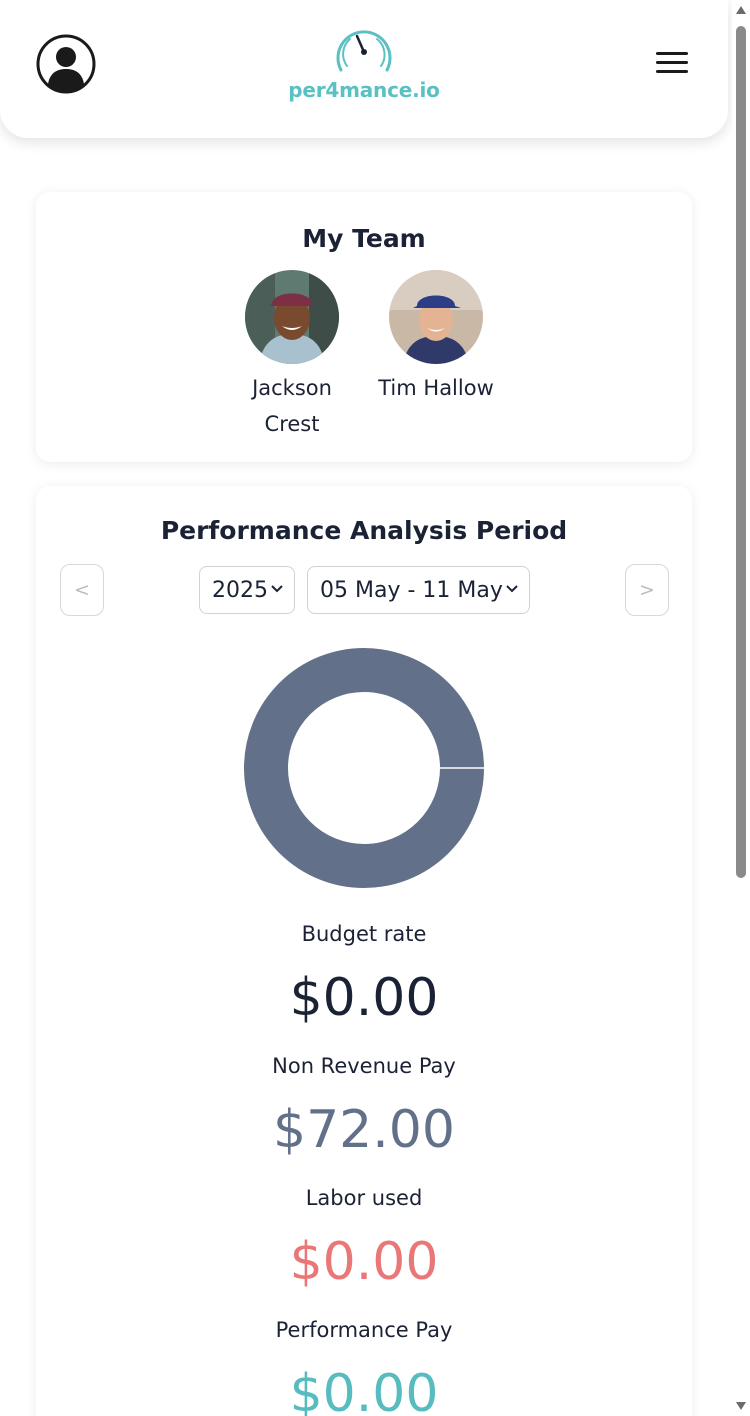 This screenshot has width=750, height=1416. I want to click on week-select: 05 May - 11 May, so click(418, 590).